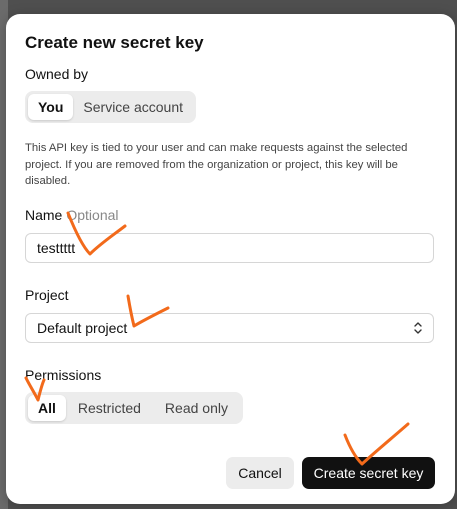  What do you see at coordinates (418, 328) in the screenshot?
I see `chevron-up-down-icon` at bounding box center [418, 328].